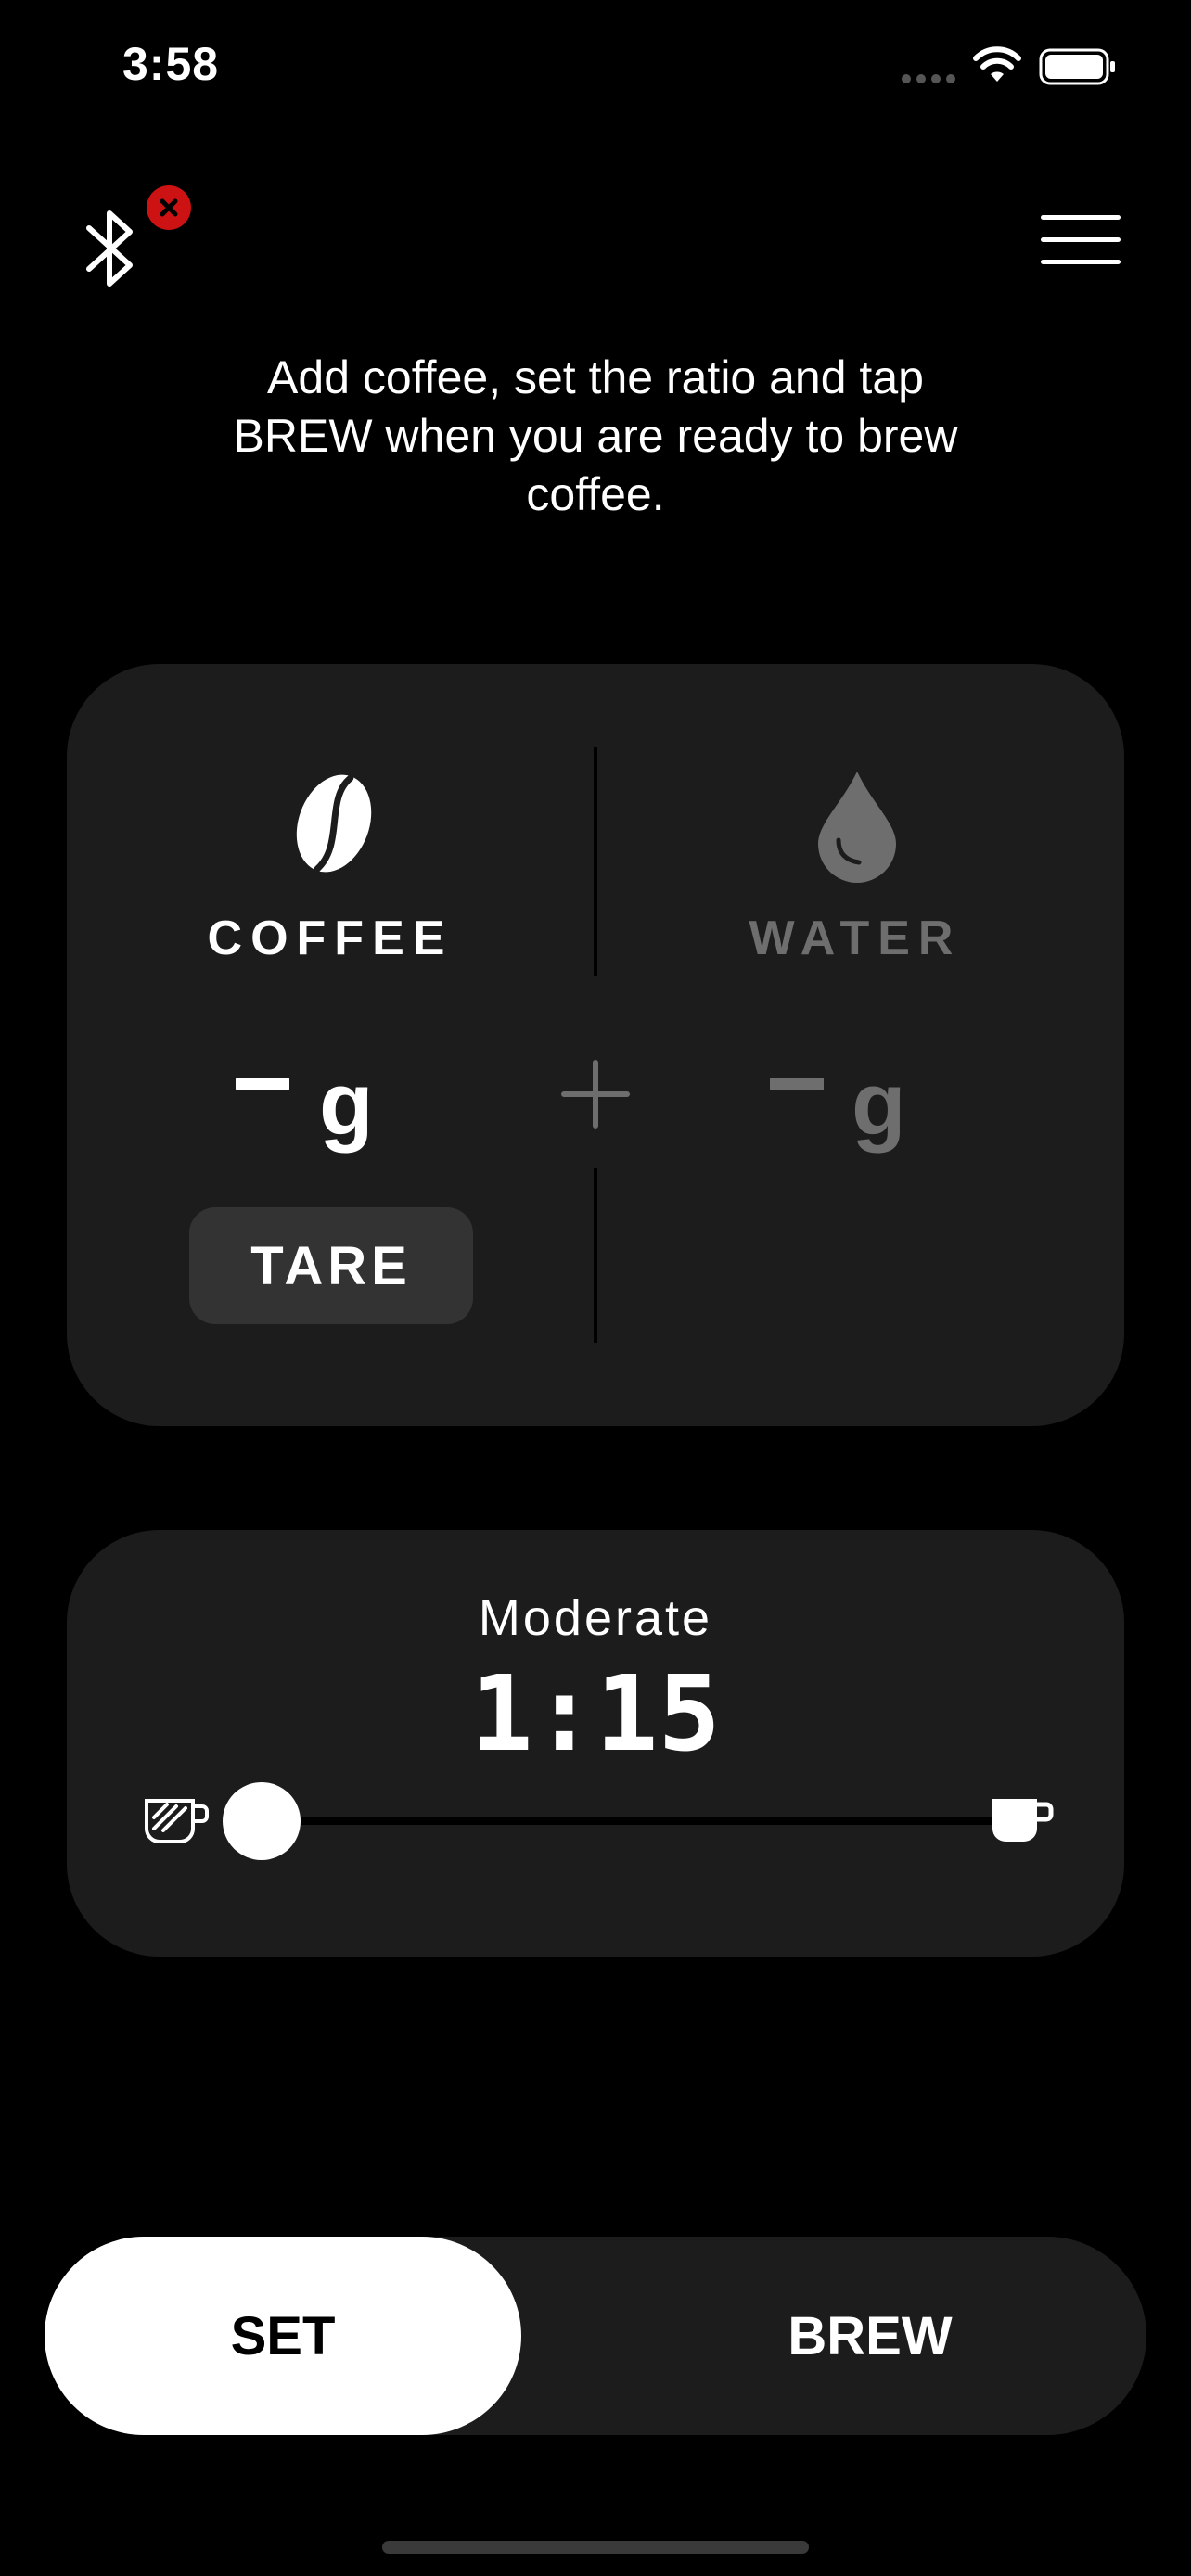 Image resolution: width=1191 pixels, height=2576 pixels. Describe the element at coordinates (929, 79) in the screenshot. I see `cellular-signal-icon` at that location.